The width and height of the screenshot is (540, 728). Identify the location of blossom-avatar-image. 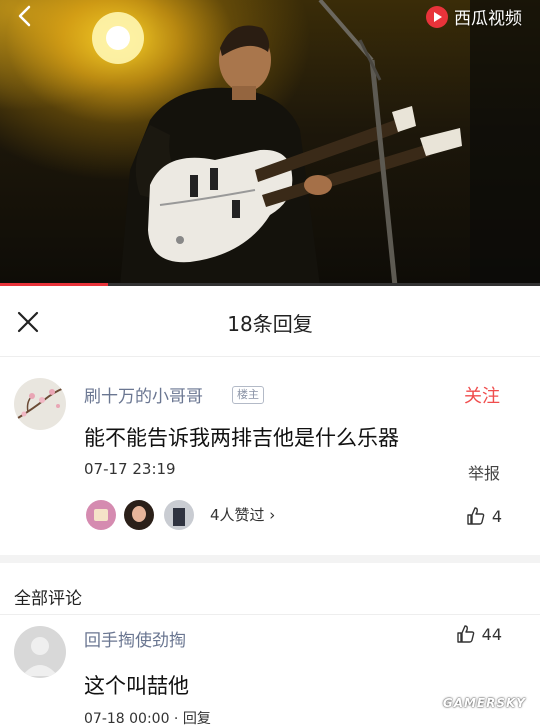
(40, 404).